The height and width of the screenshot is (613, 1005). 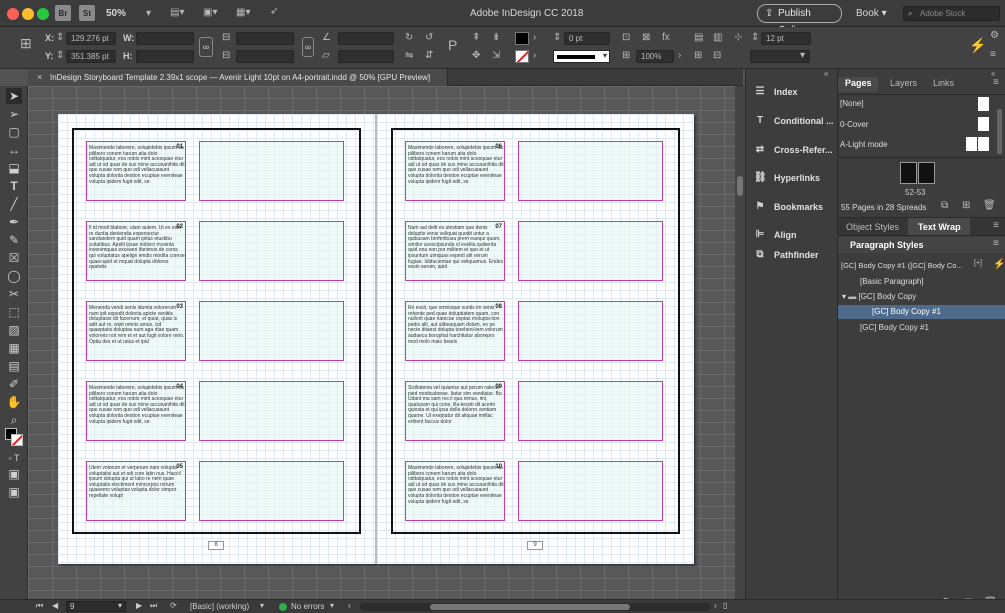 I want to click on open-page-icon: ⟳, so click(x=173, y=605).